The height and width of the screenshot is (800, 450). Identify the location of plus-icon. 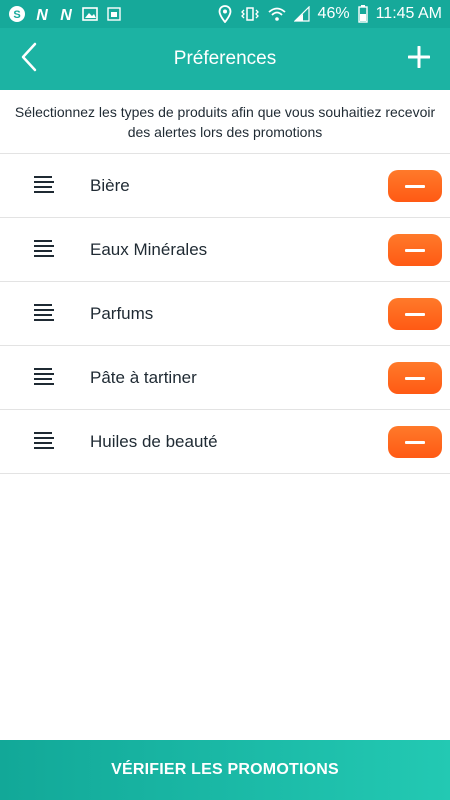
(419, 59).